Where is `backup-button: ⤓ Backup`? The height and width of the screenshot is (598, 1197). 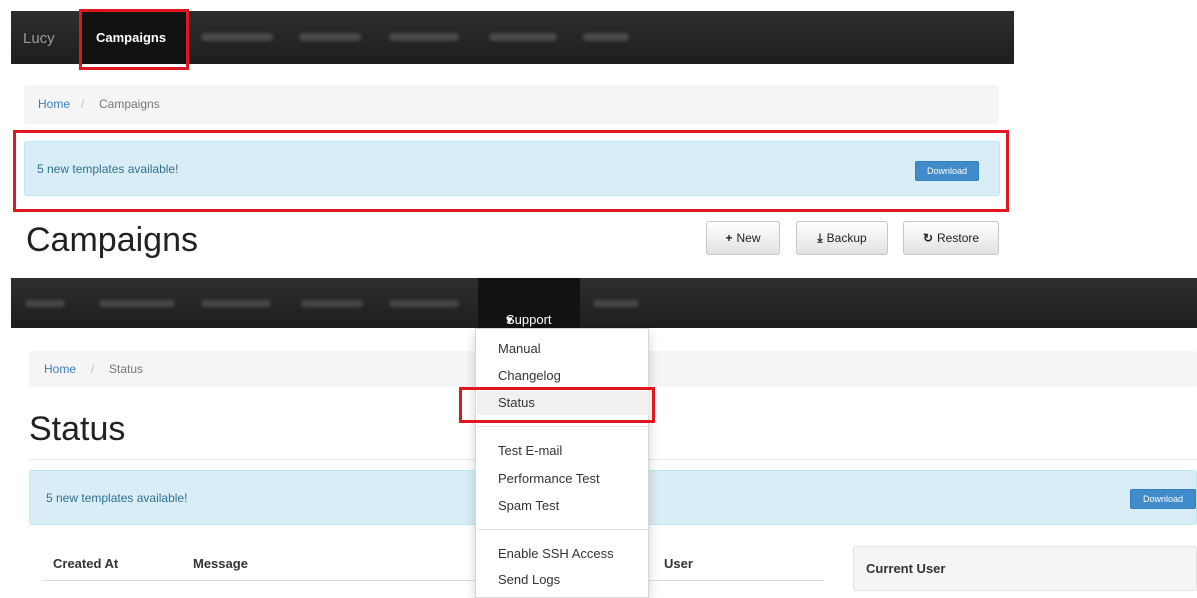 backup-button: ⤓ Backup is located at coordinates (842, 238).